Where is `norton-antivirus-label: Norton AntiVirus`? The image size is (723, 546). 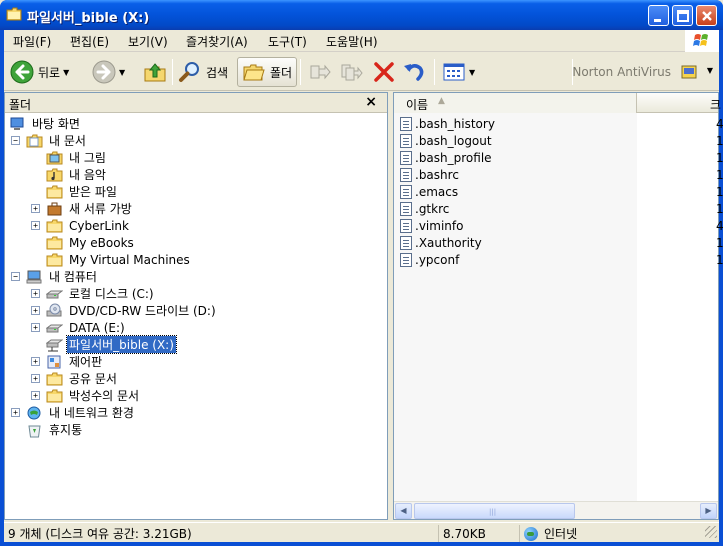 norton-antivirus-label: Norton AntiVirus is located at coordinates (621, 72).